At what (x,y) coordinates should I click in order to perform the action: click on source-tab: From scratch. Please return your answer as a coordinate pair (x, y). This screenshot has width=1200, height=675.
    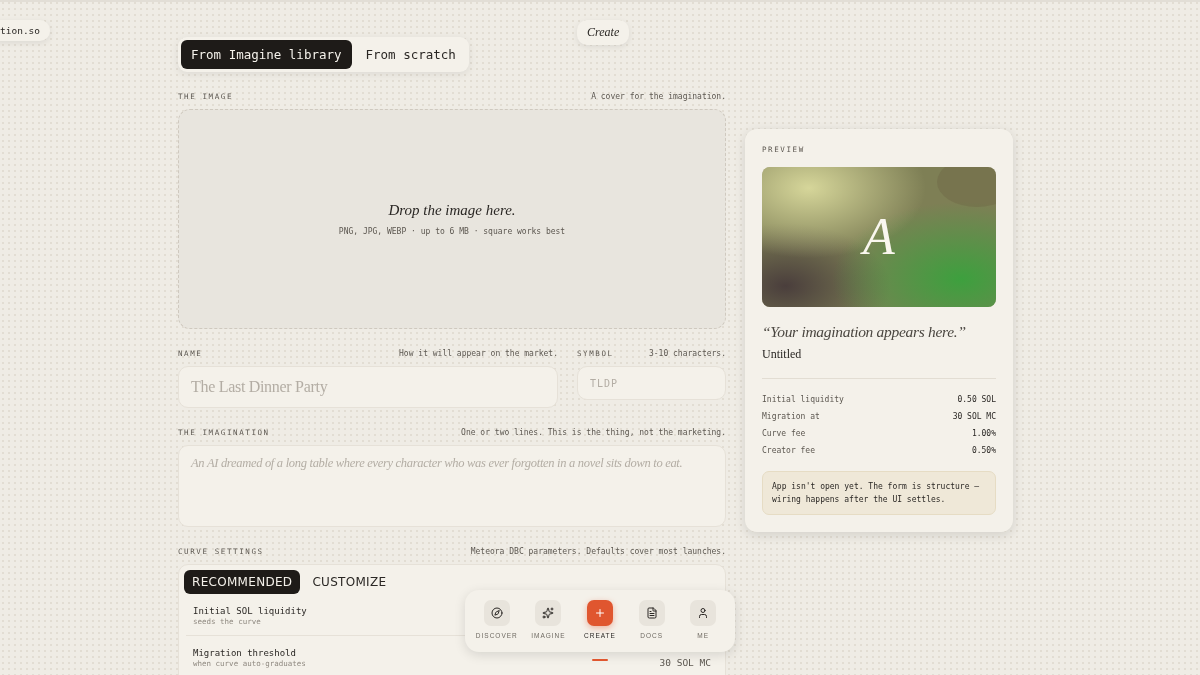
    Looking at the image, I should click on (410, 54).